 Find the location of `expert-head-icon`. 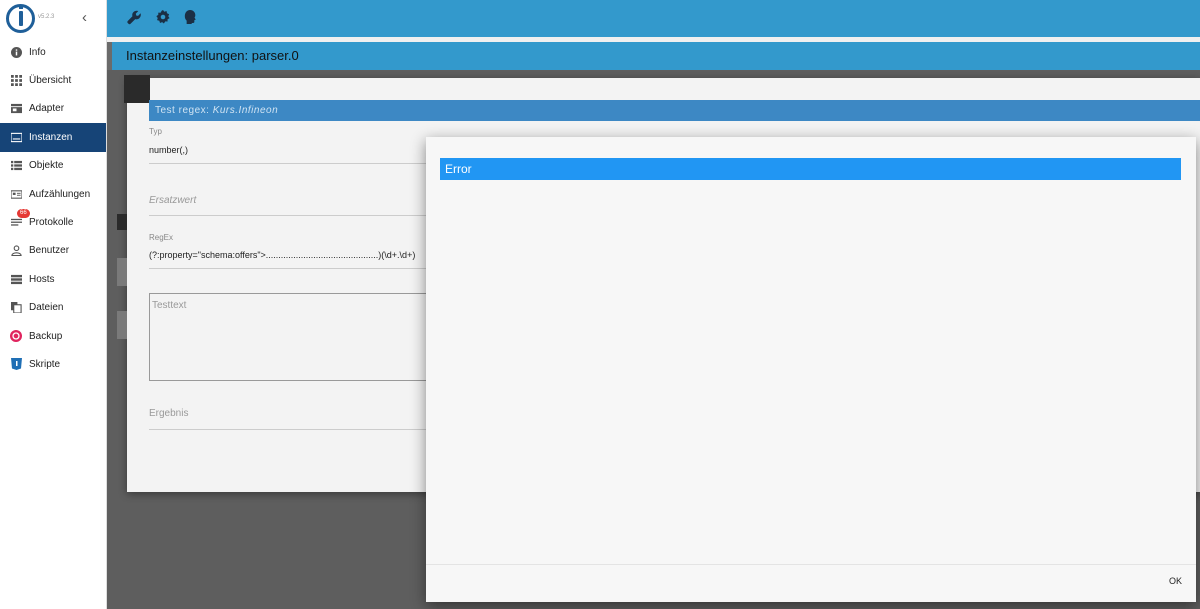

expert-head-icon is located at coordinates (190, 18).